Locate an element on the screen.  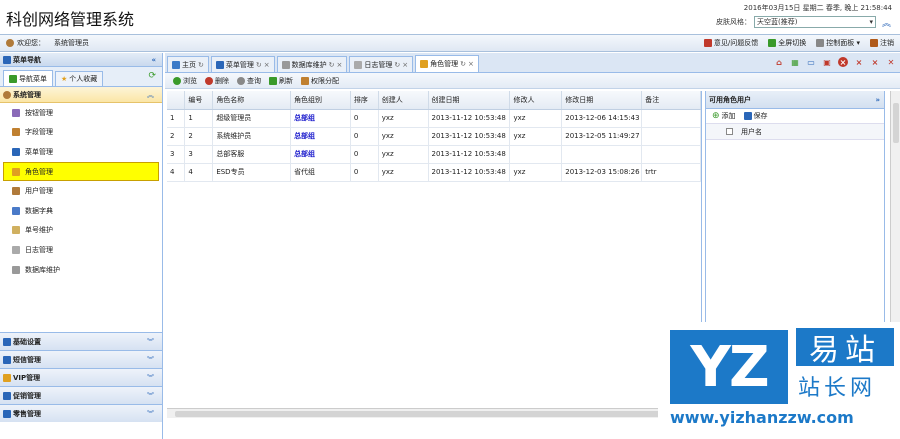
tab-nav-menu: 导航菜单 is located at coordinates (28, 78).